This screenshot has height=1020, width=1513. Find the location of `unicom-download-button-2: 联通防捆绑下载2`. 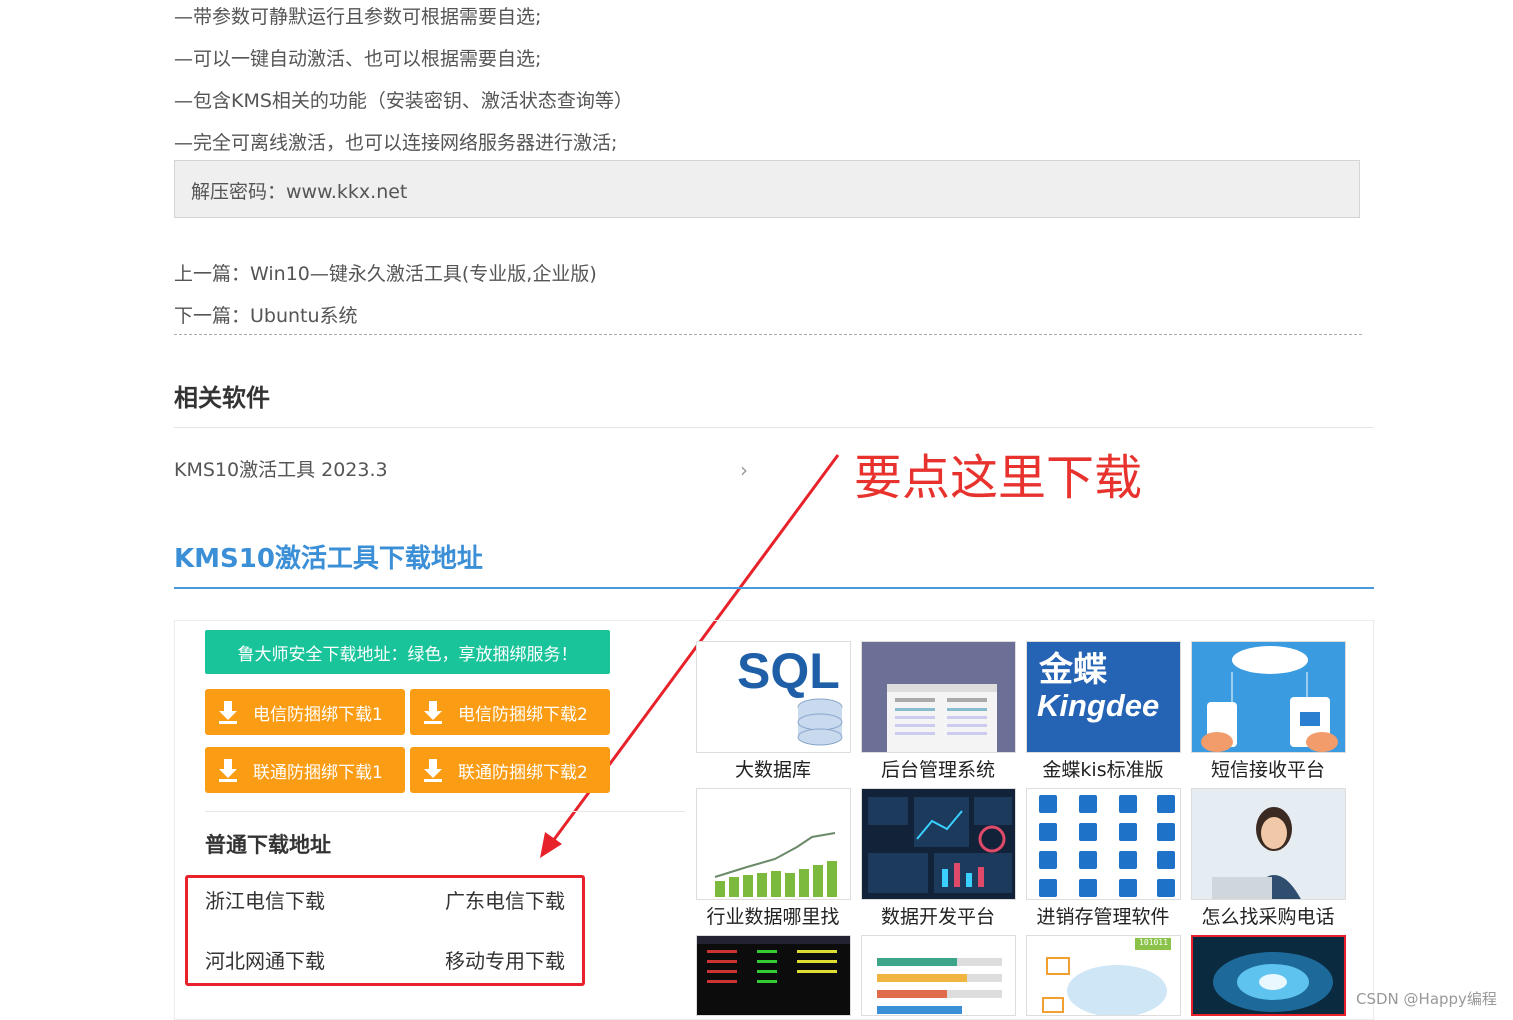

unicom-download-button-2: 联通防捆绑下载2 is located at coordinates (510, 770).